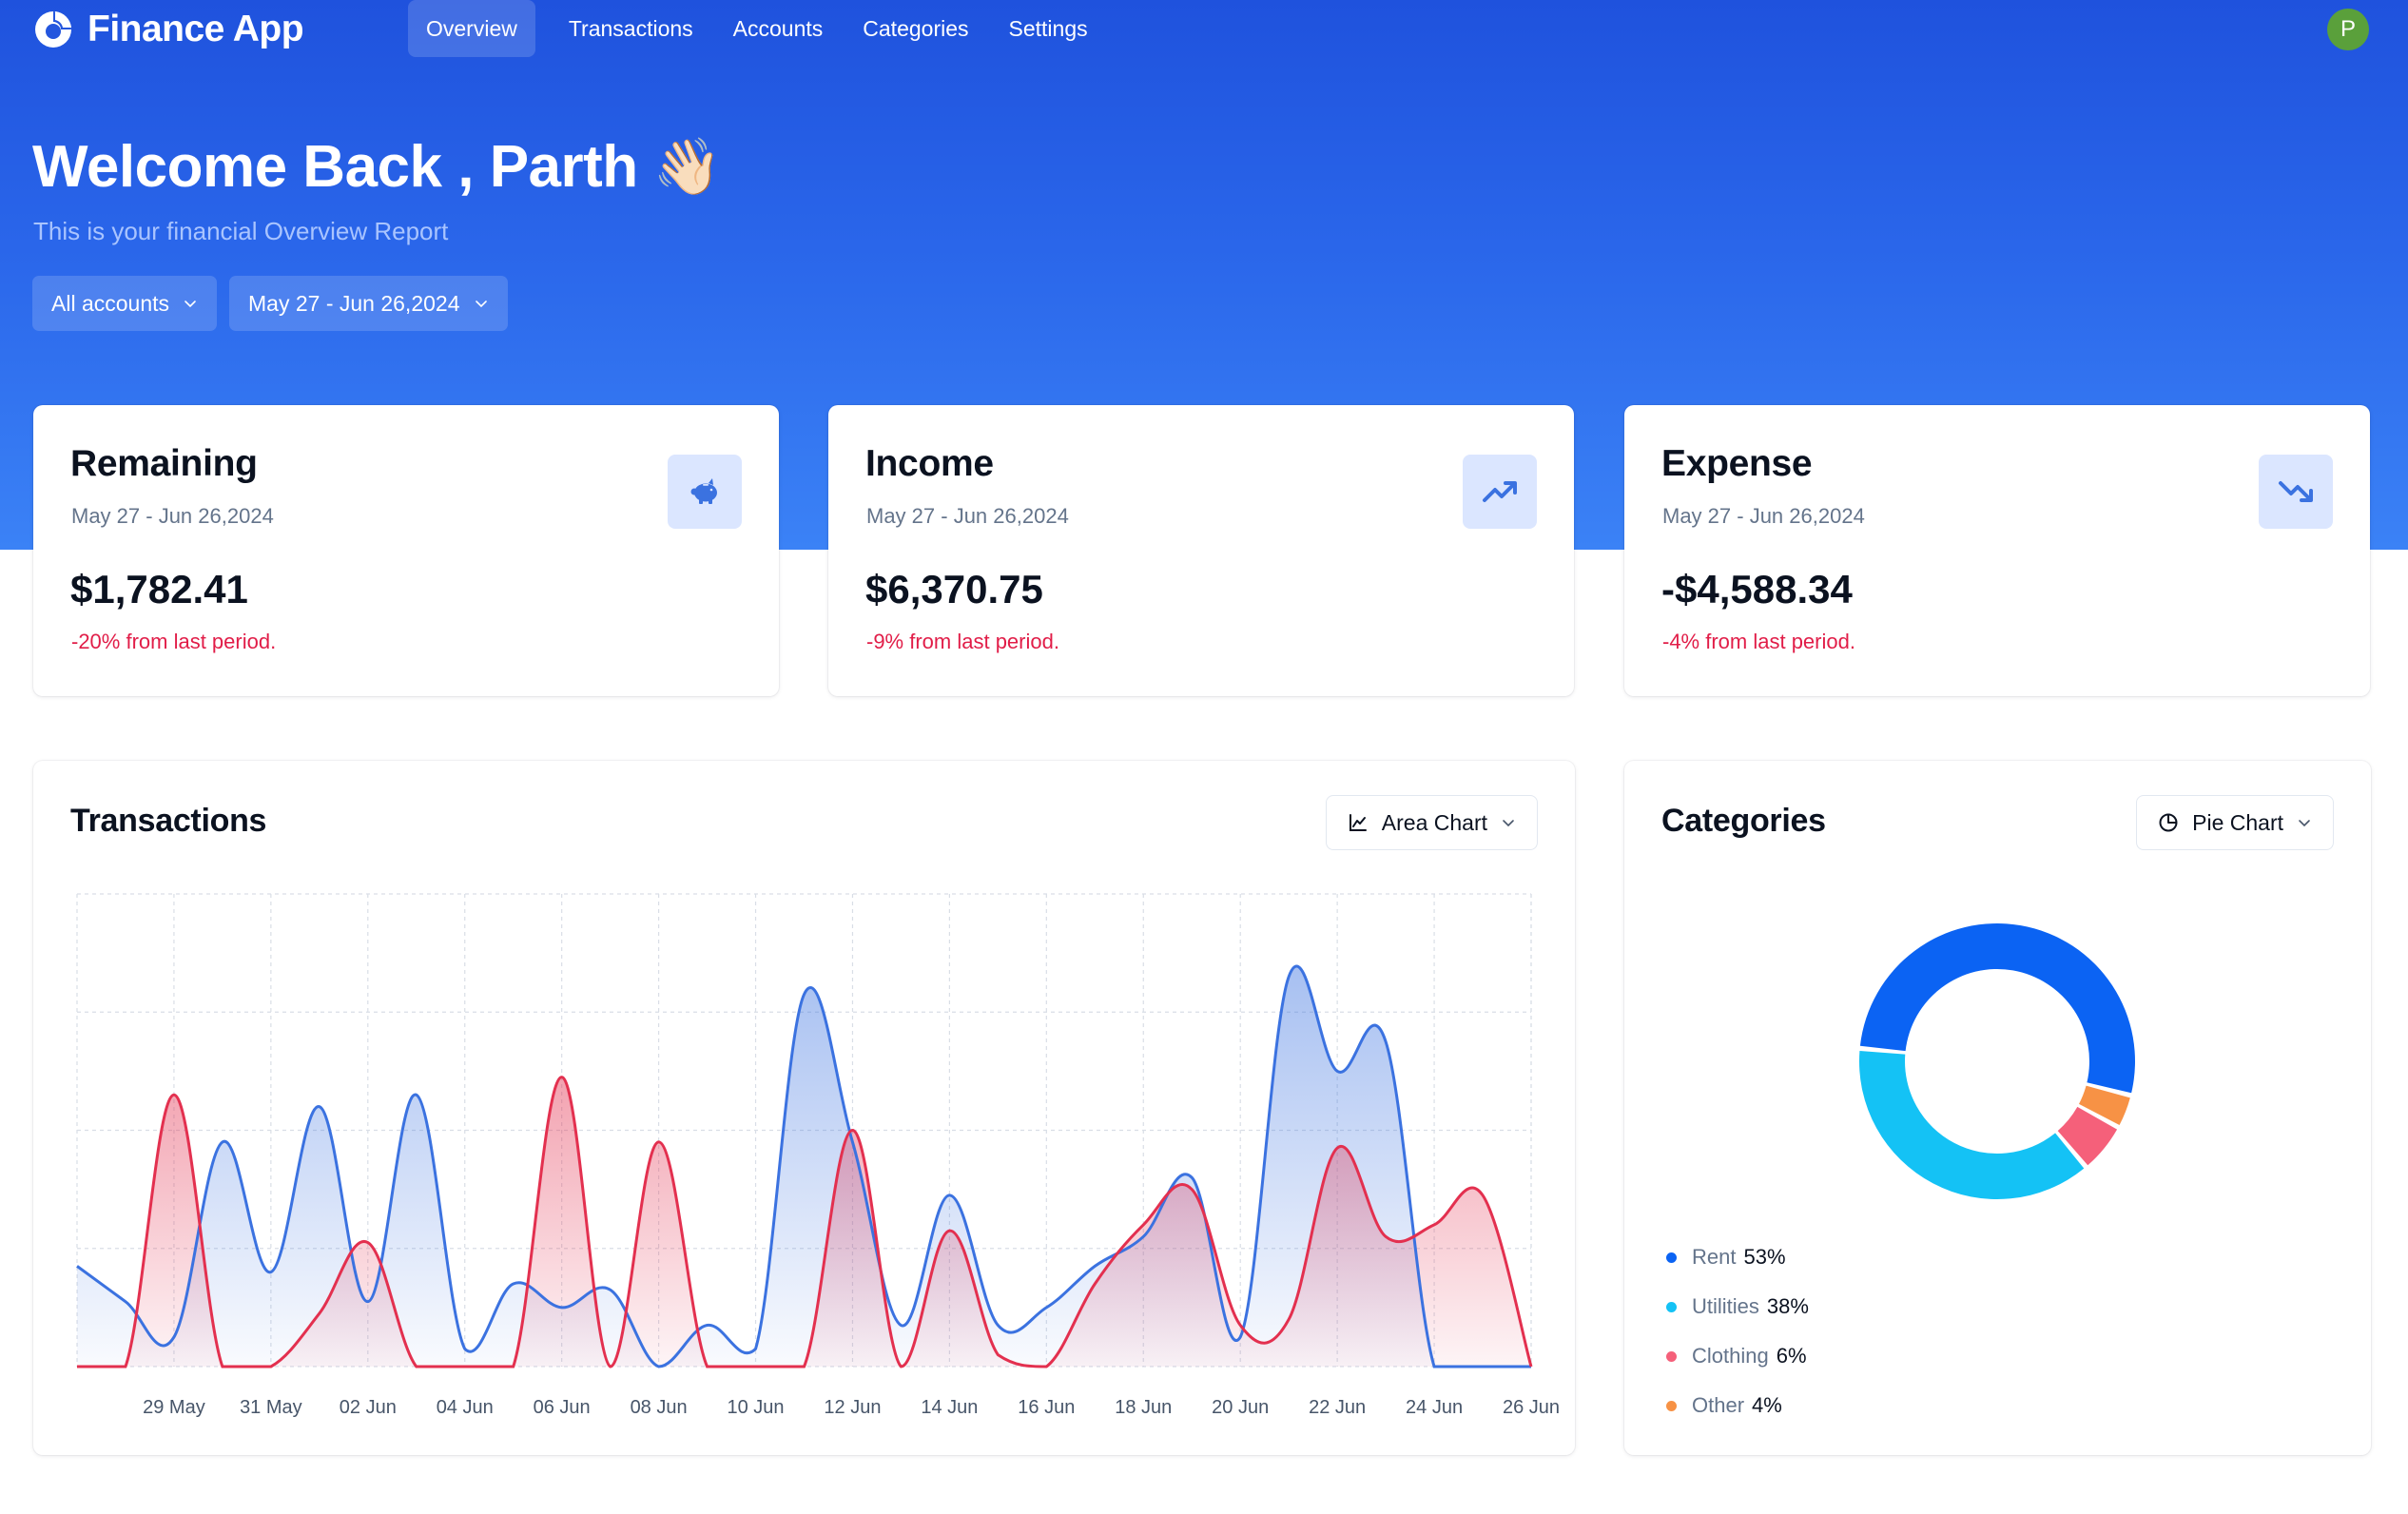  What do you see at coordinates (2348, 29) in the screenshot?
I see `user-avatar: P` at bounding box center [2348, 29].